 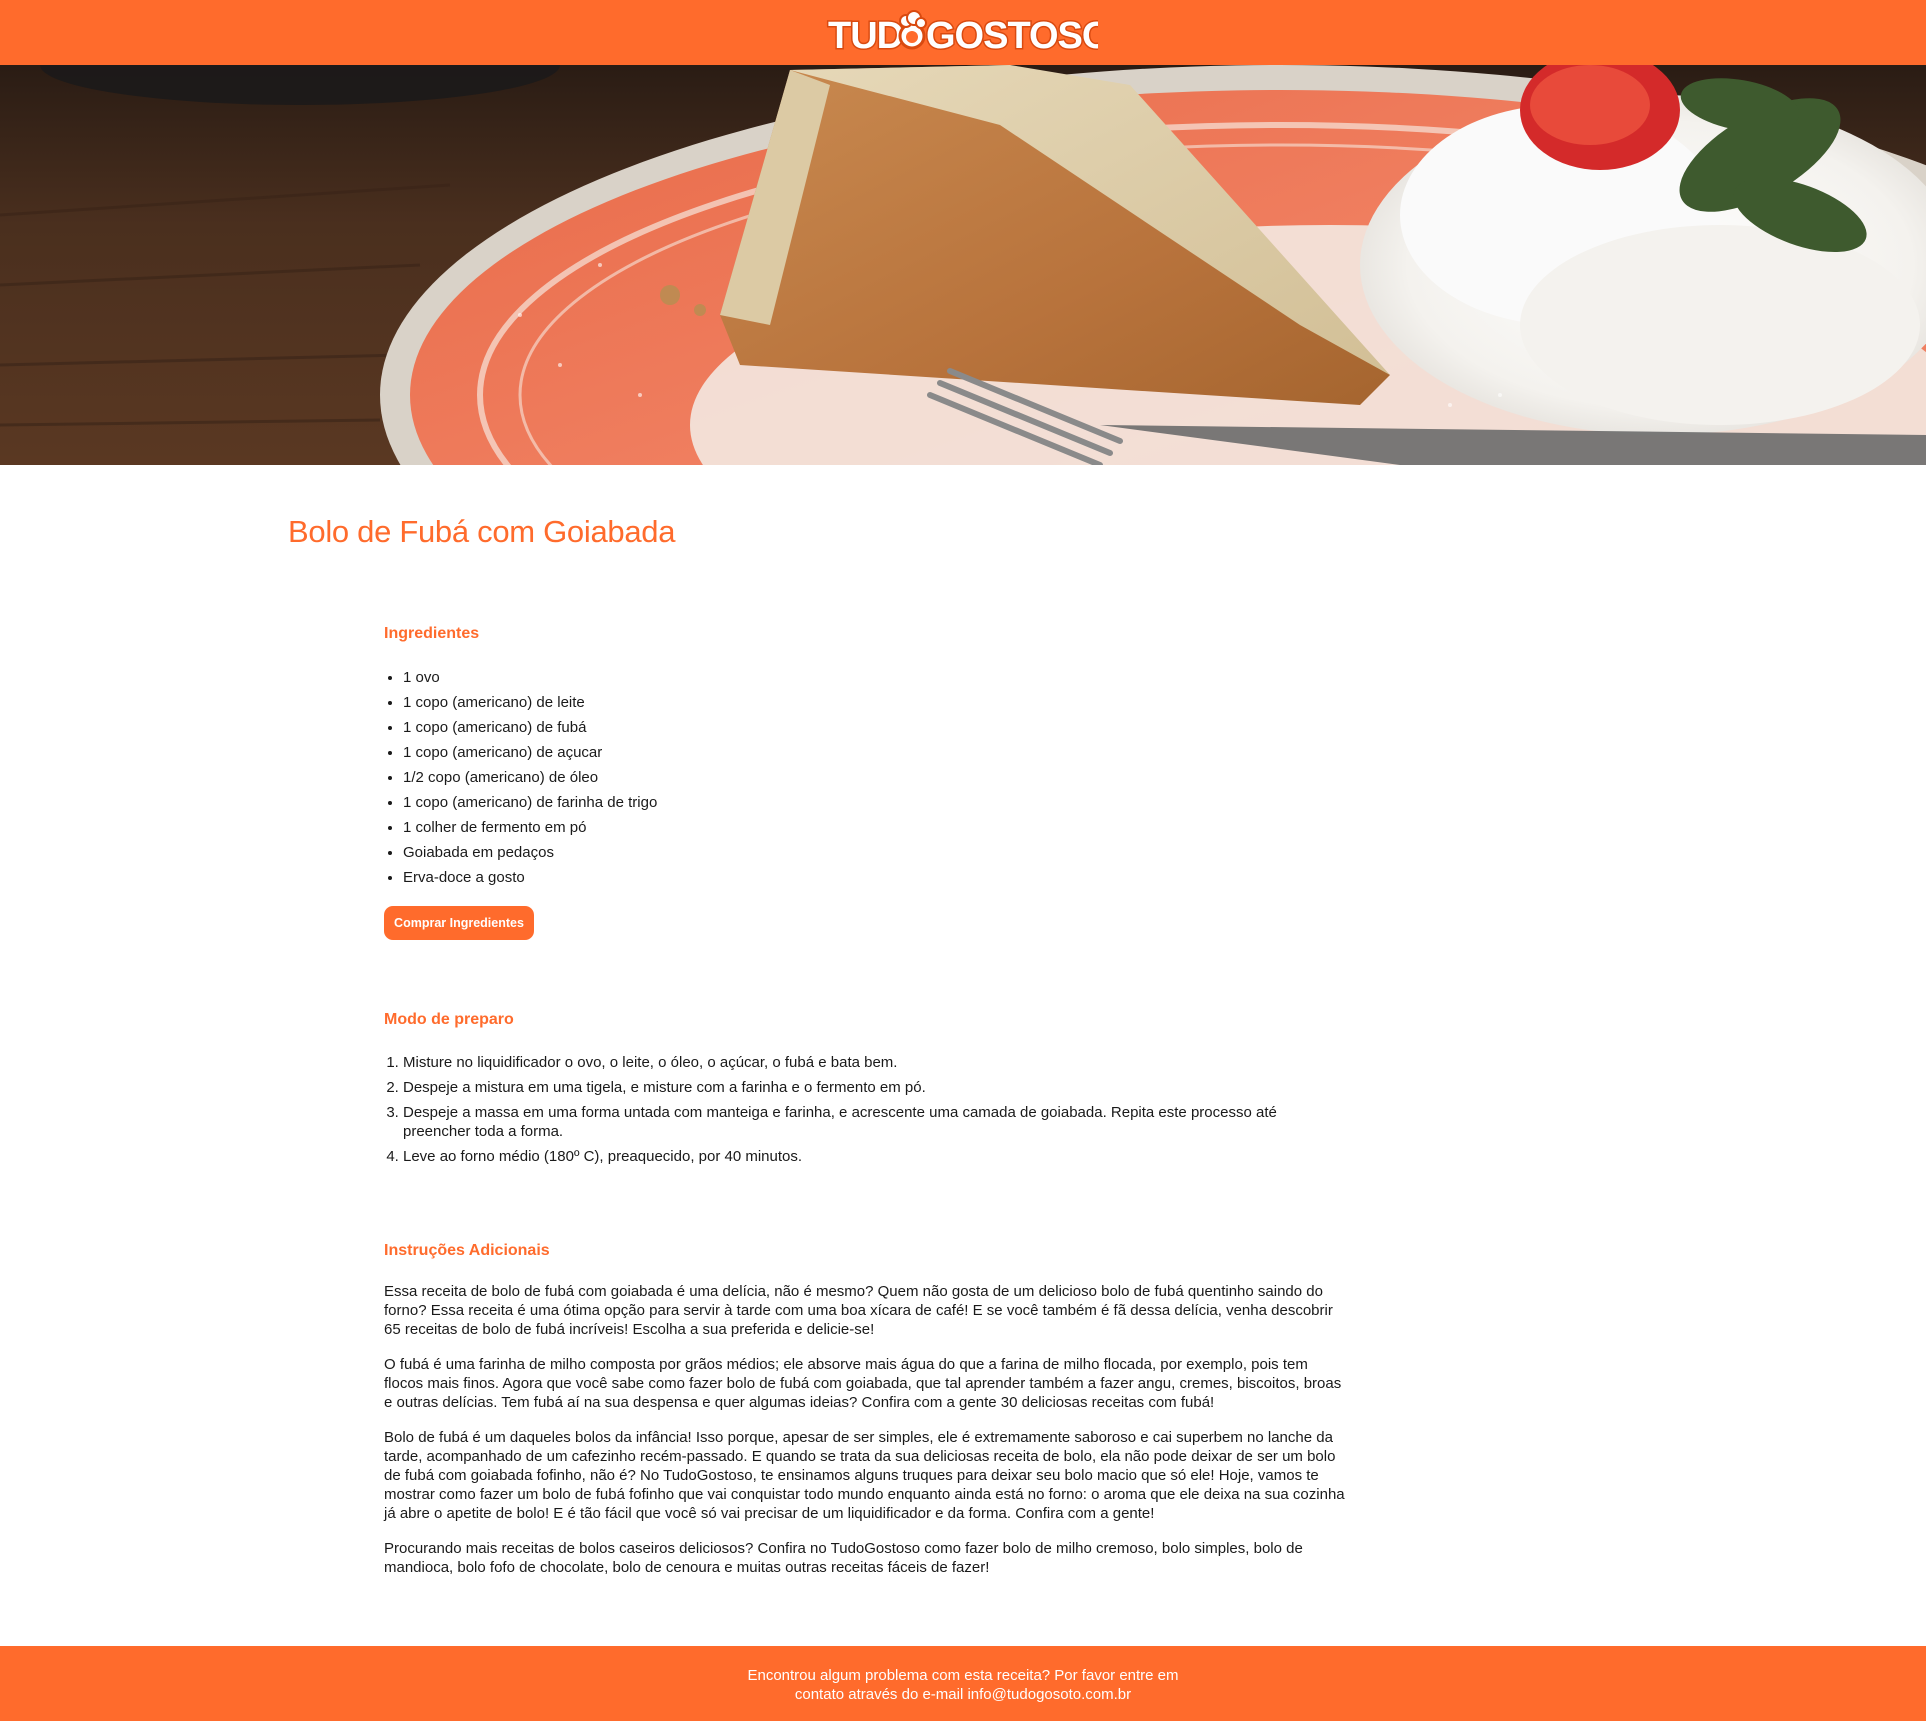 I want to click on ingredient-item: Goiabada em pedaços, so click(x=530, y=852).